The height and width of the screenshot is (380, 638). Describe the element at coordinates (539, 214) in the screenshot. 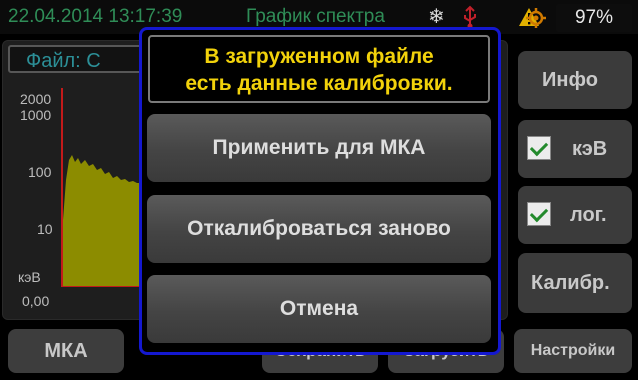

I see `log-checkbox` at that location.